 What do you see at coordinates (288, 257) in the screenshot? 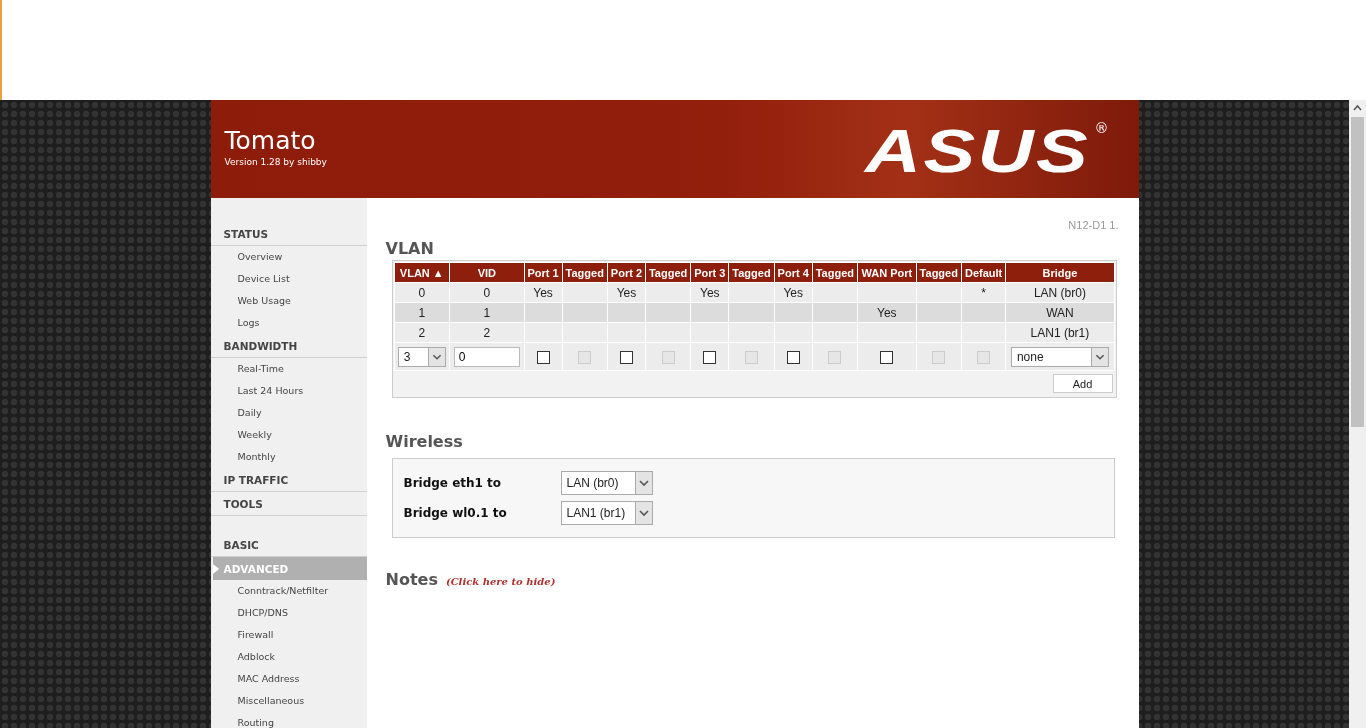
I see `sidebar-item: Overview` at bounding box center [288, 257].